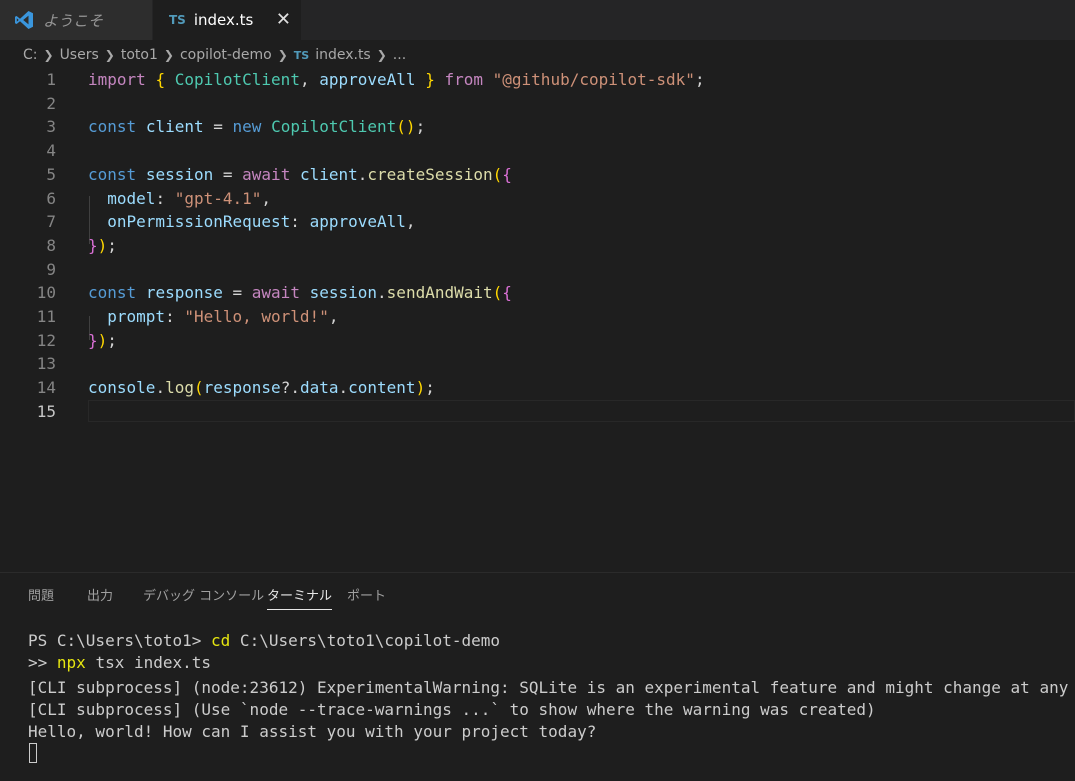 This screenshot has height=781, width=1075. What do you see at coordinates (252, 222) in the screenshot?
I see `code-text: onPermissionRequest: approveAll,` at bounding box center [252, 222].